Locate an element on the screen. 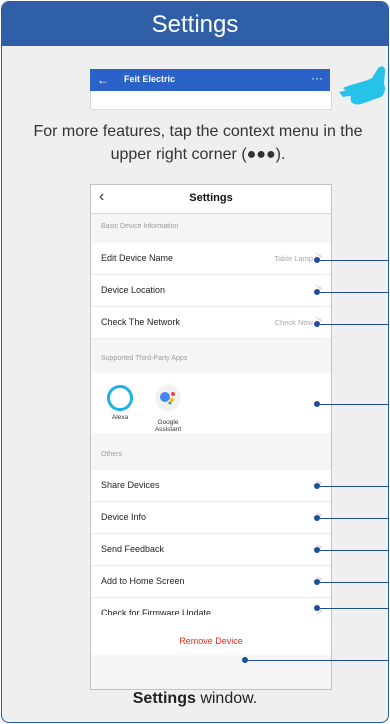 Image resolution: width=390 pixels, height=724 pixels. arrow-left-icon: ← is located at coordinates (103, 80).